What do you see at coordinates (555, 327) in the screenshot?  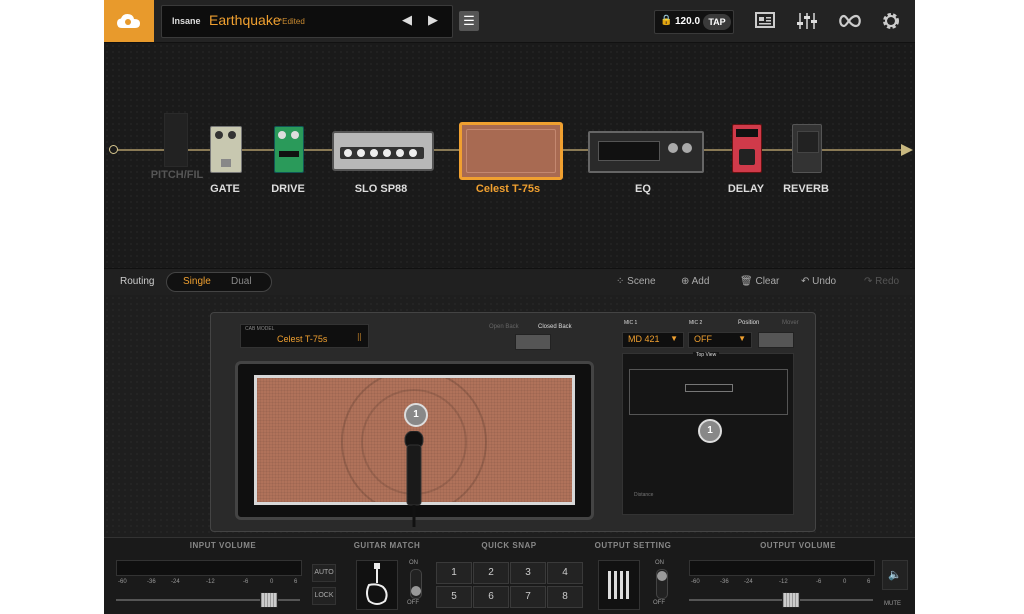 I see `closed-back-label: Closed Back` at bounding box center [555, 327].